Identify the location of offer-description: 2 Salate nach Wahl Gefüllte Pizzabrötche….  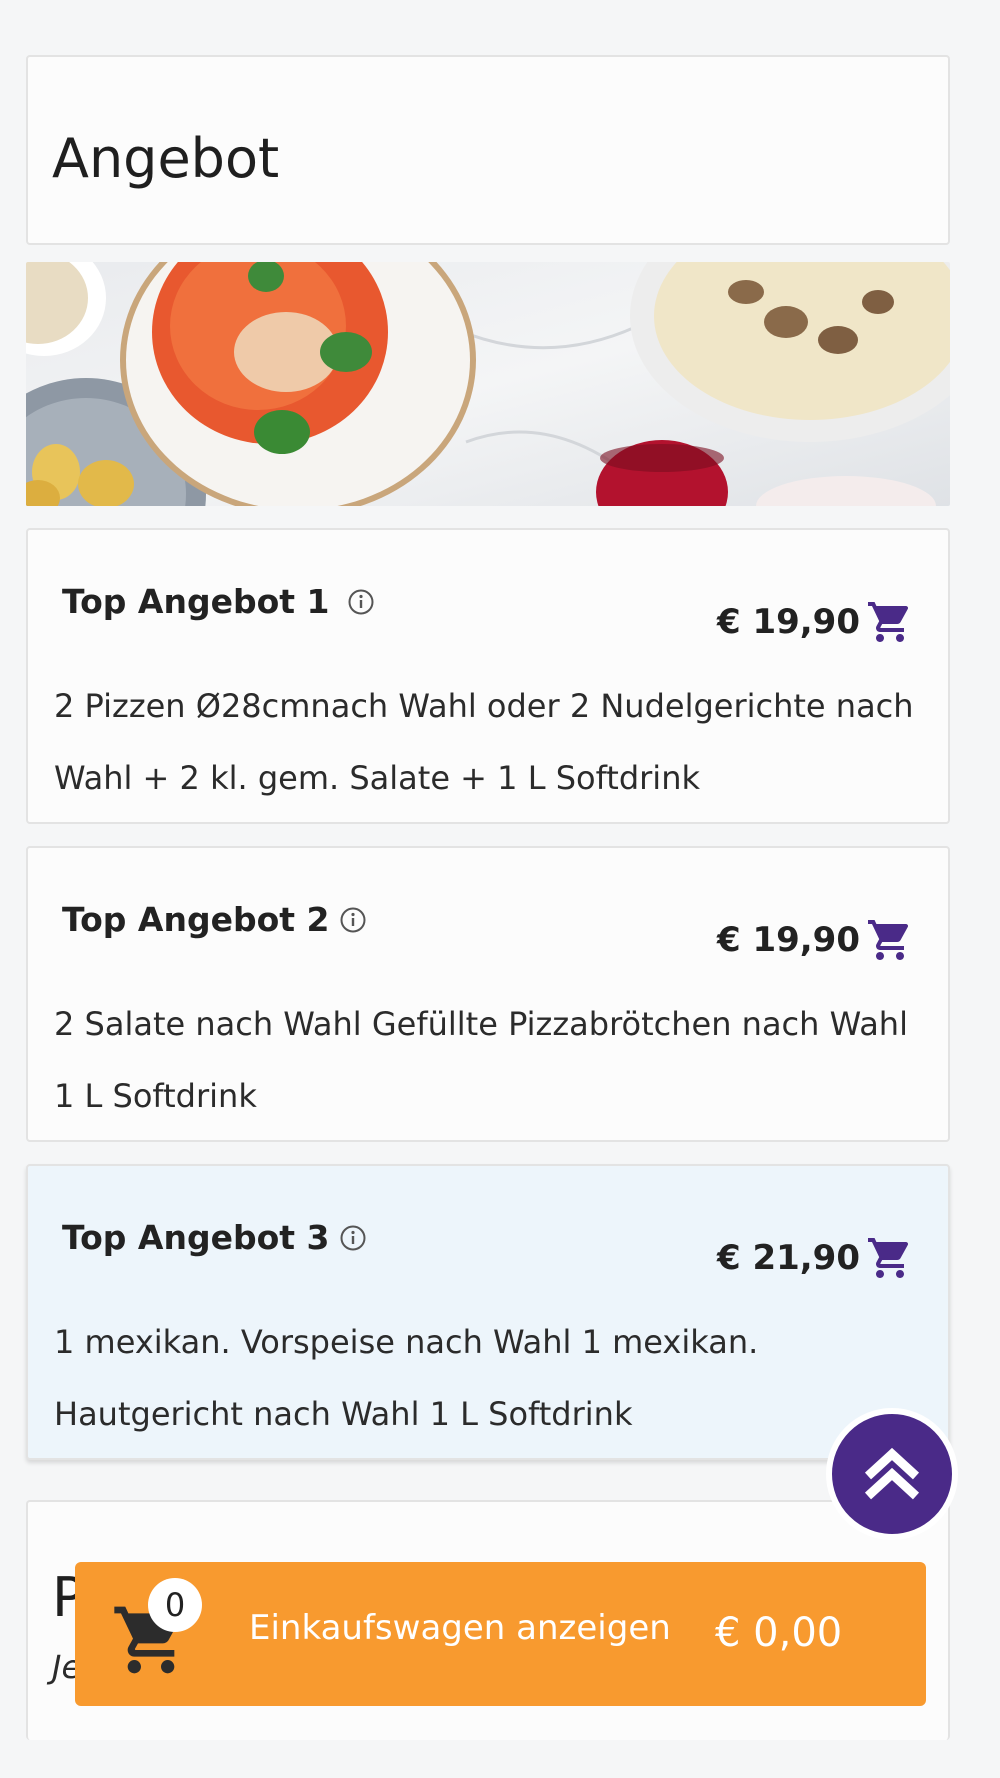
(481, 1060).